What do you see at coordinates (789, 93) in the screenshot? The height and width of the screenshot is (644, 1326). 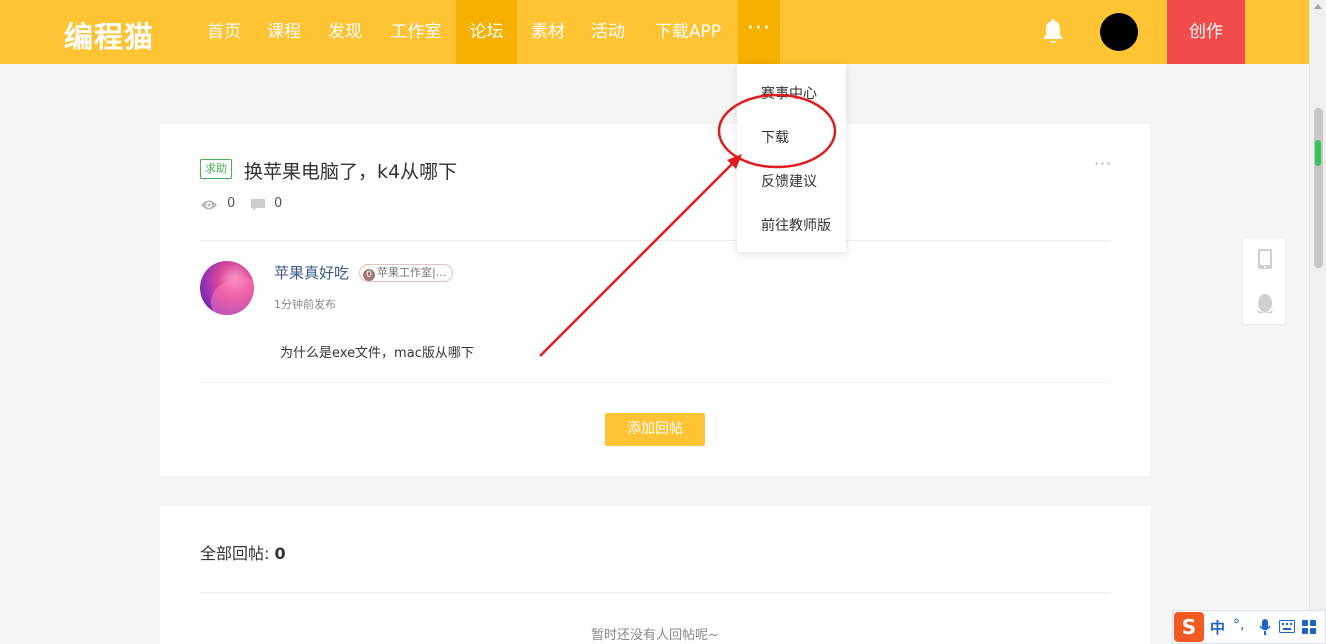 I see `menu-item-competition: 赛事中心` at bounding box center [789, 93].